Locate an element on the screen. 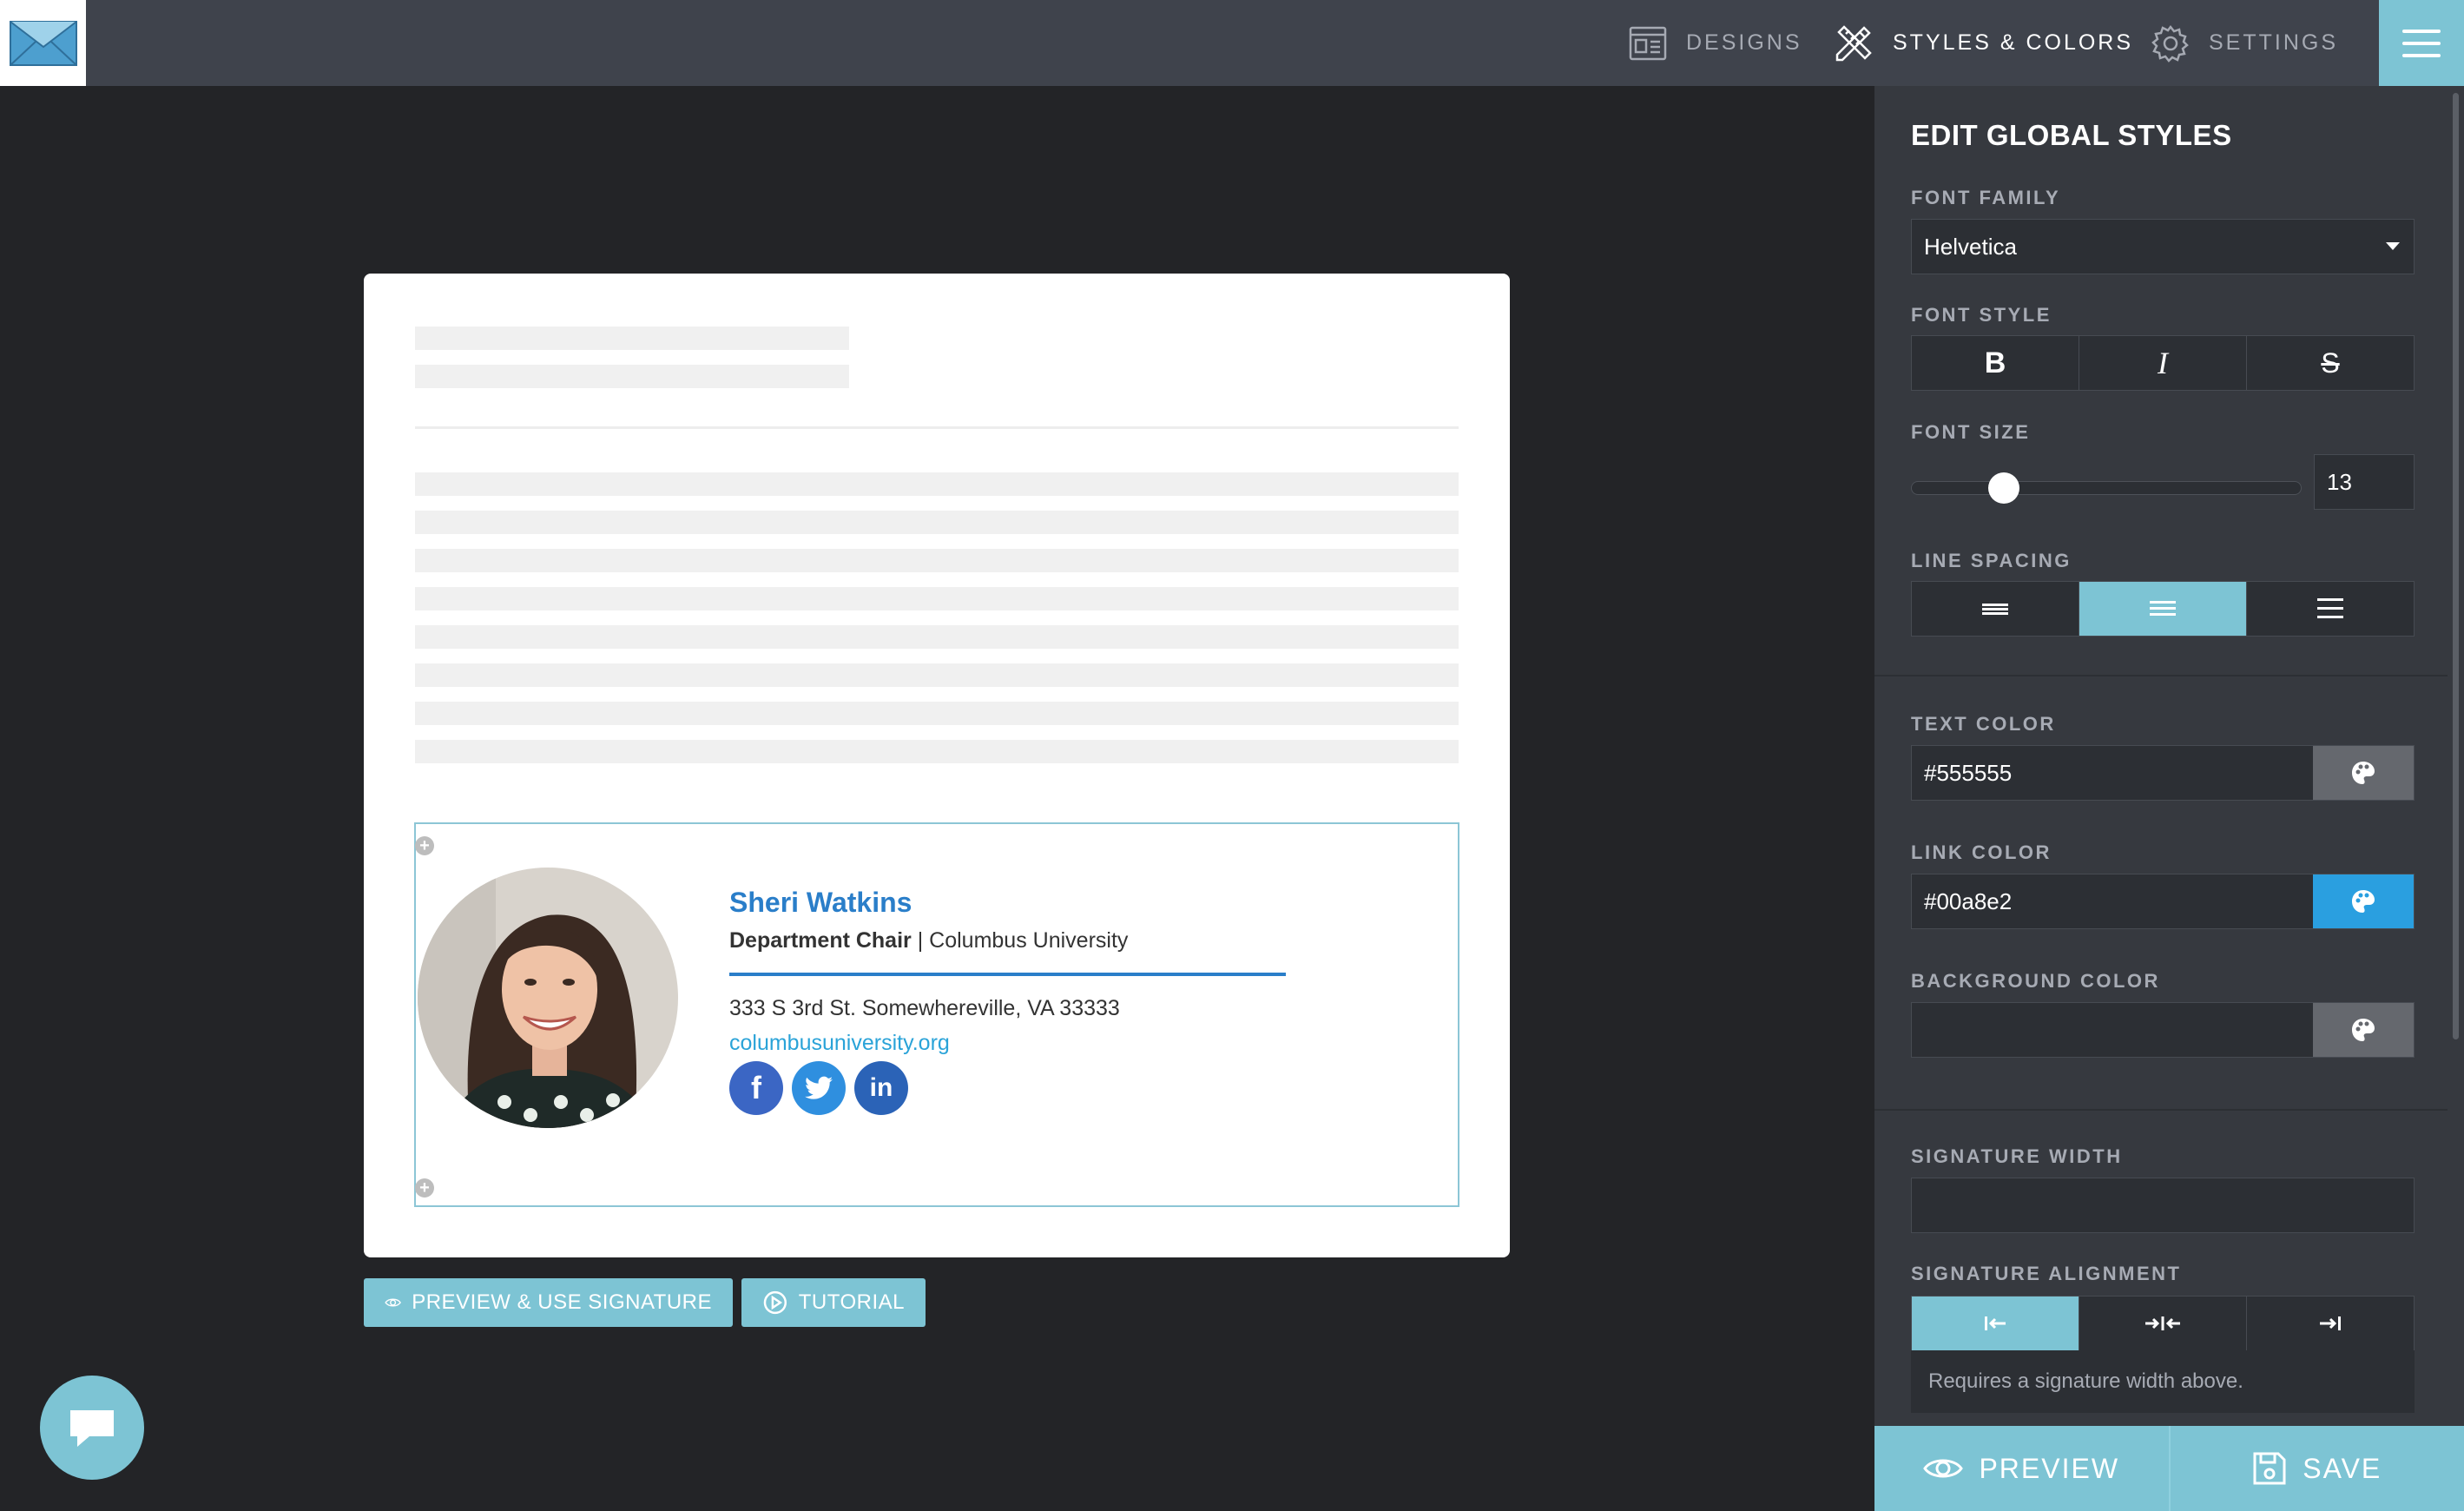 The height and width of the screenshot is (1511, 2464). panel-footer: PREVIEW SAVE is located at coordinates (2169, 1468).